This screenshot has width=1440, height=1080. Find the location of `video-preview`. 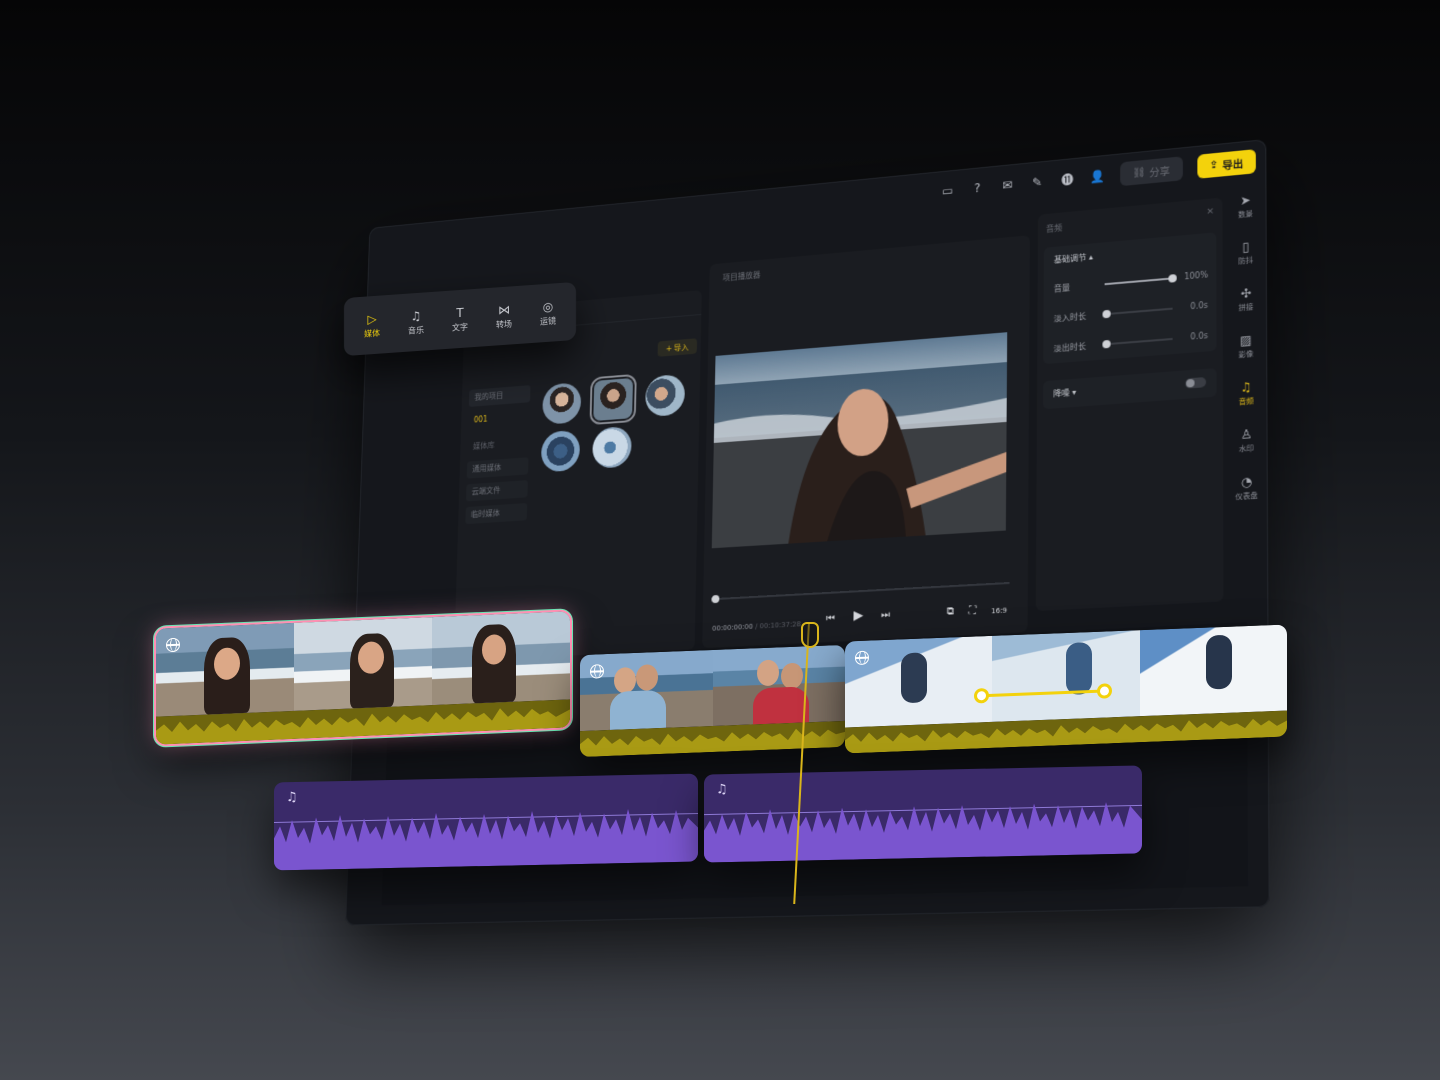

video-preview is located at coordinates (859, 440).